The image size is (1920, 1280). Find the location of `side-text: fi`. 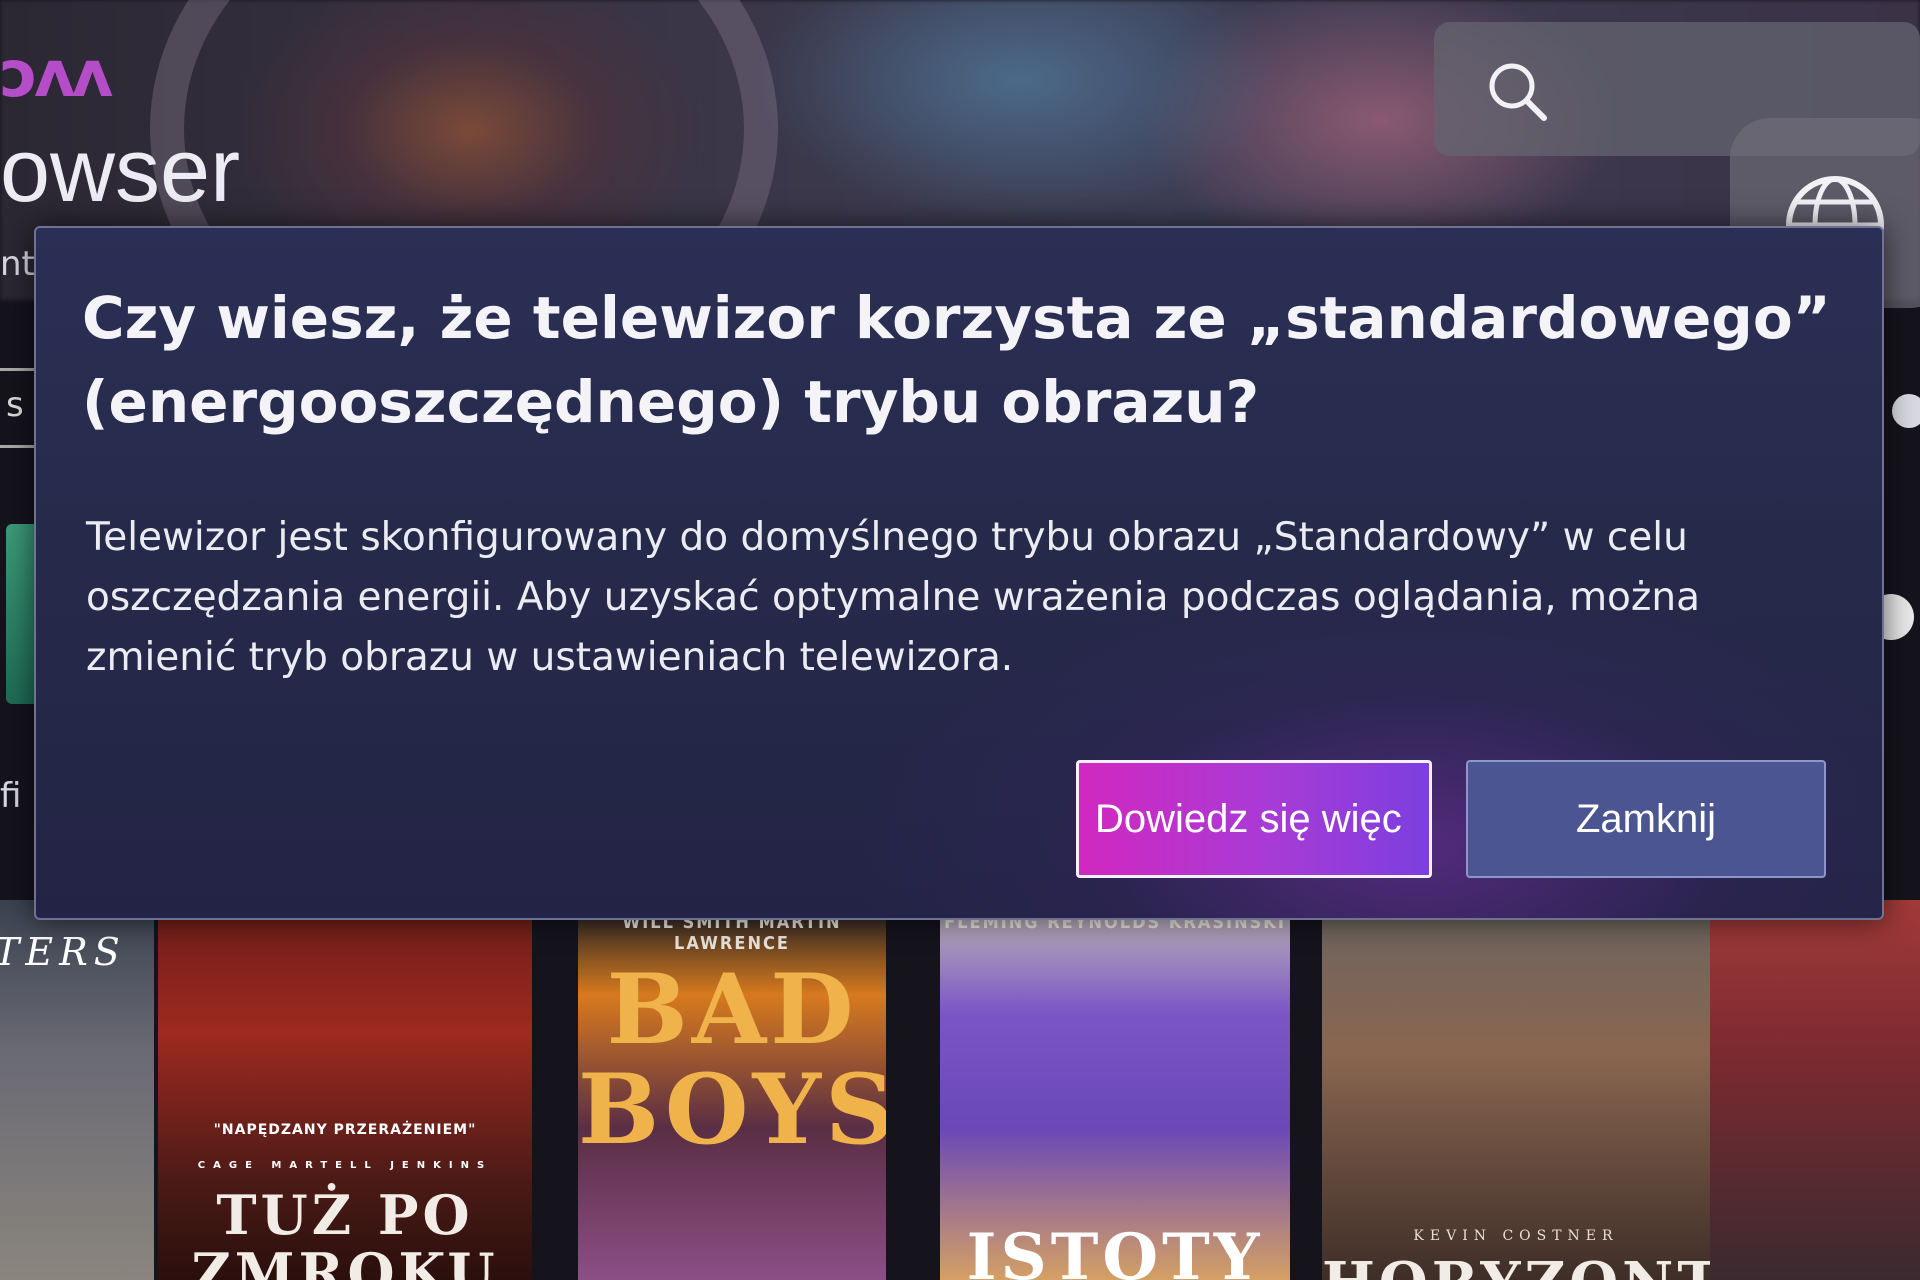

side-text: fi is located at coordinates (11, 796).